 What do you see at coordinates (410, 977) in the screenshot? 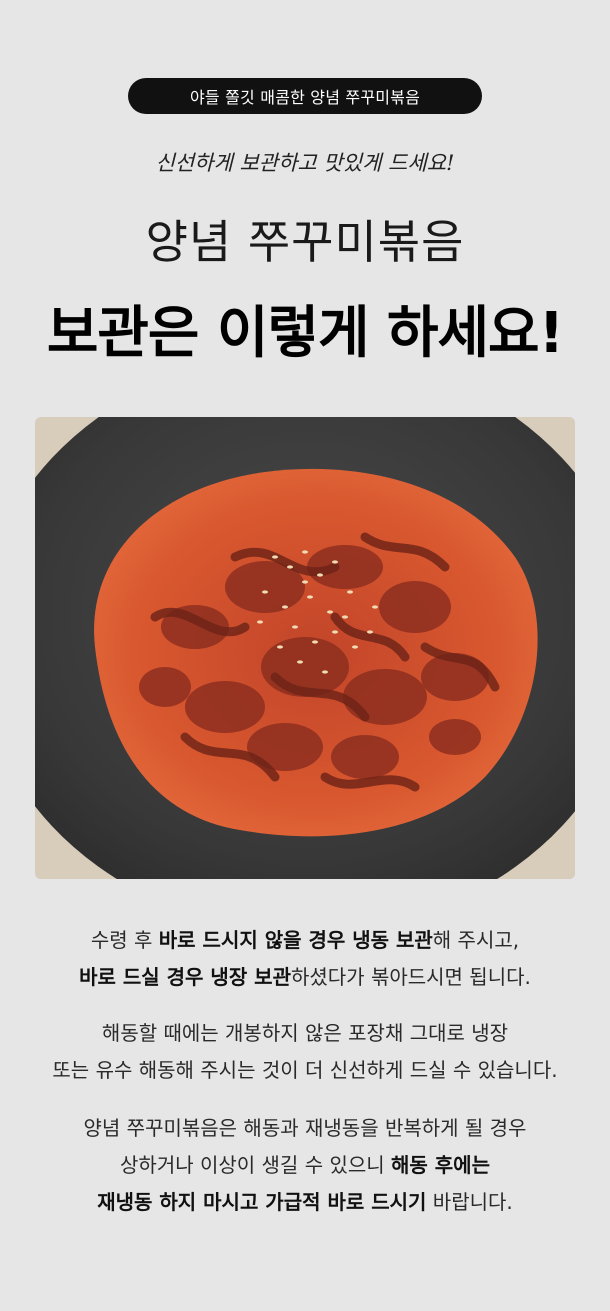
I see `text-segment: 하셨다가 볶아드시면 됩니다.` at bounding box center [410, 977].